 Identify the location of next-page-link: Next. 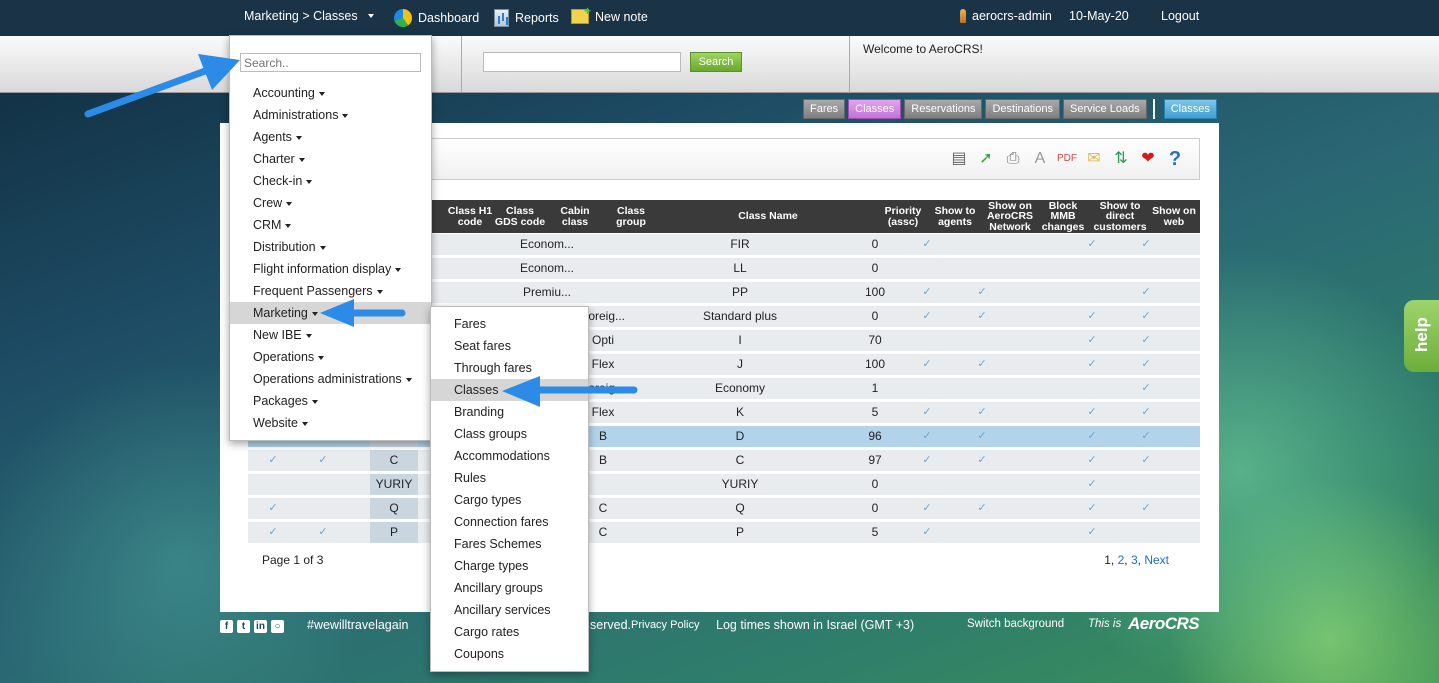
(1156, 560).